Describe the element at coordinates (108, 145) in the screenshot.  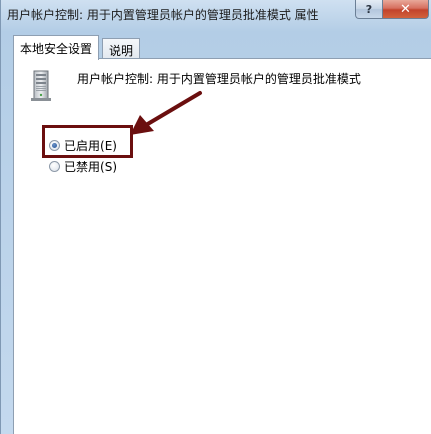
I see `radio-enabled-accel: (E)` at that location.